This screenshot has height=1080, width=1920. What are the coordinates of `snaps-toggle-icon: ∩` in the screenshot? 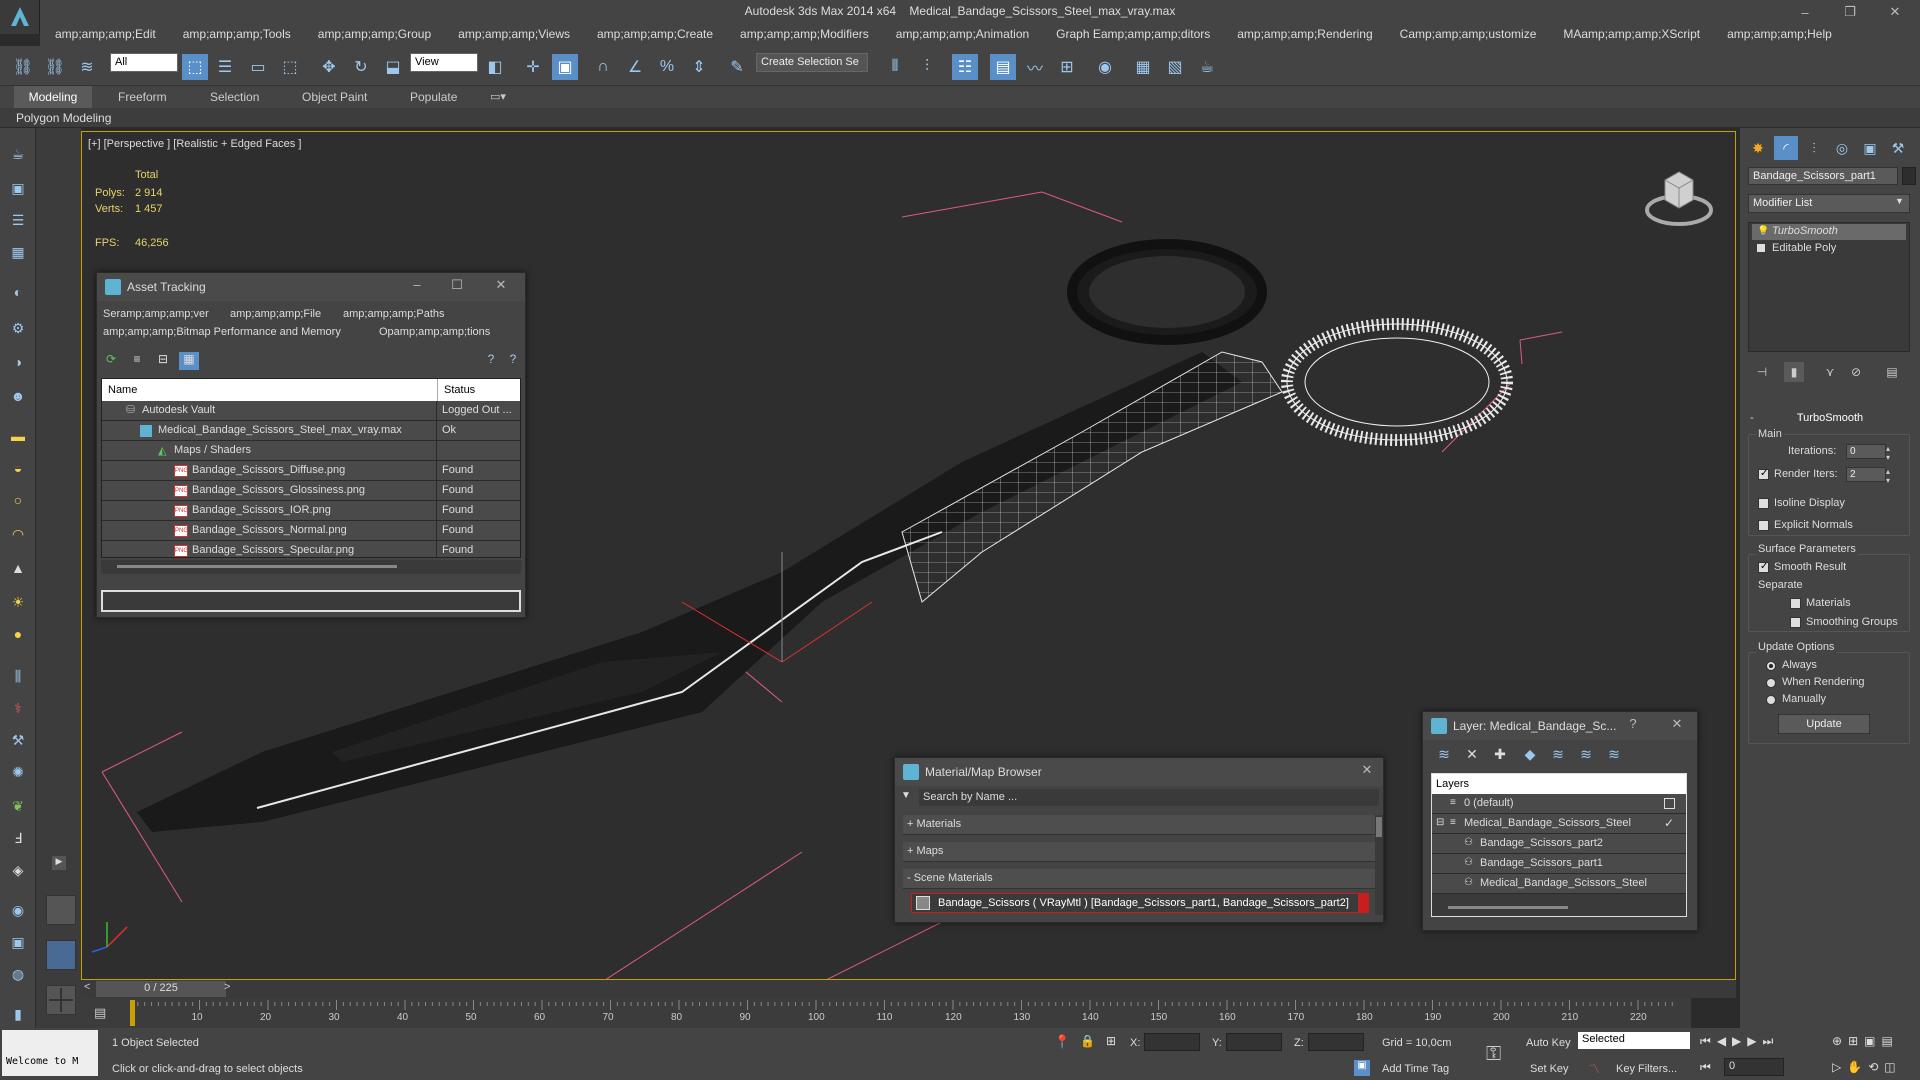 It's located at (603, 67).